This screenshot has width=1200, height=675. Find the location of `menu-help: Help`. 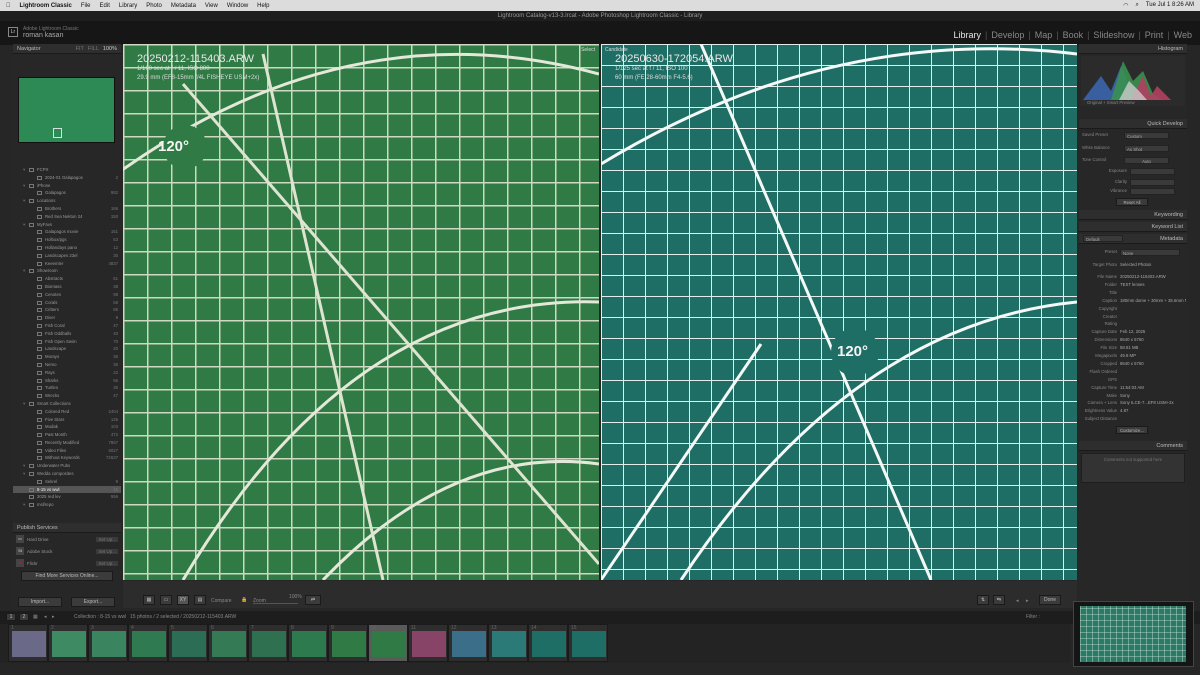

menu-help: Help is located at coordinates (263, 6).